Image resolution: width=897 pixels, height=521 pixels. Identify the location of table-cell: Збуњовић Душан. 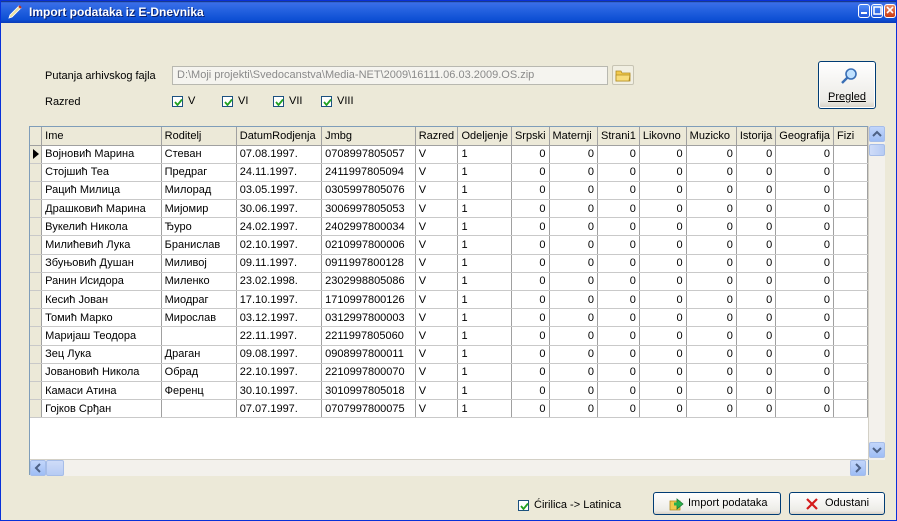
(101, 263).